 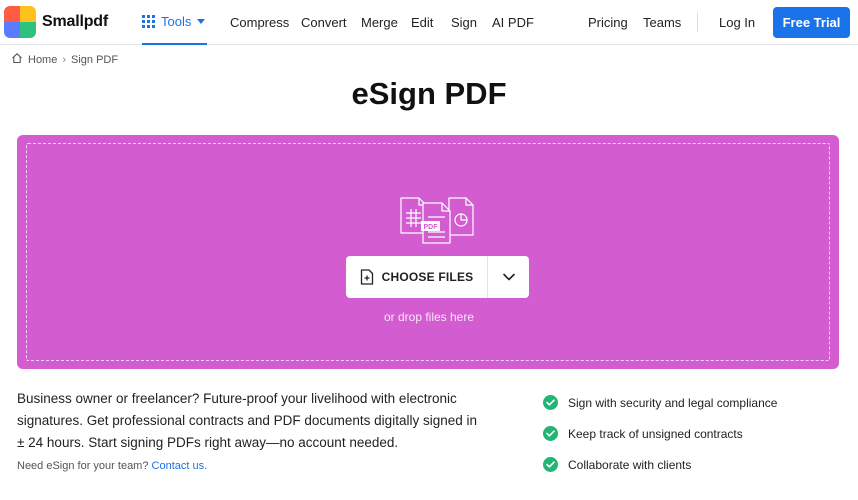 I want to click on team-note: Need eSign for your team? Contact us., so click(x=112, y=466).